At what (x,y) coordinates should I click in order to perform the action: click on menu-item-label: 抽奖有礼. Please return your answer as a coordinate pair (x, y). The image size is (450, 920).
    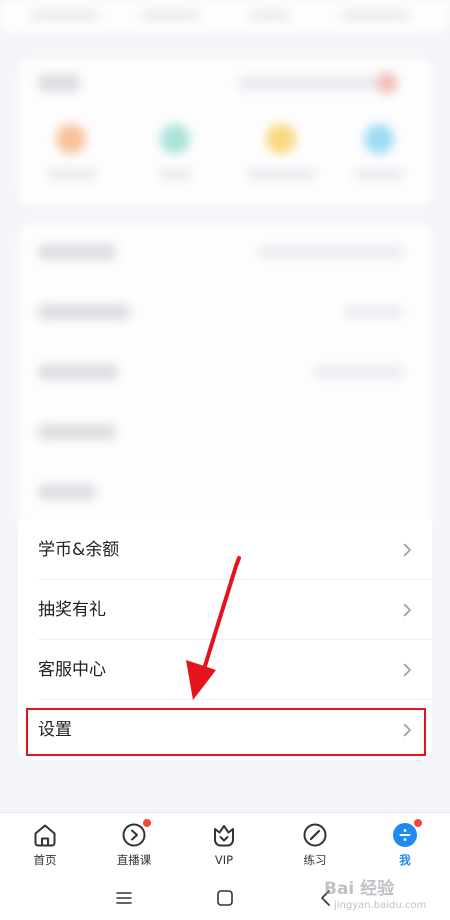
    Looking at the image, I should click on (72, 610).